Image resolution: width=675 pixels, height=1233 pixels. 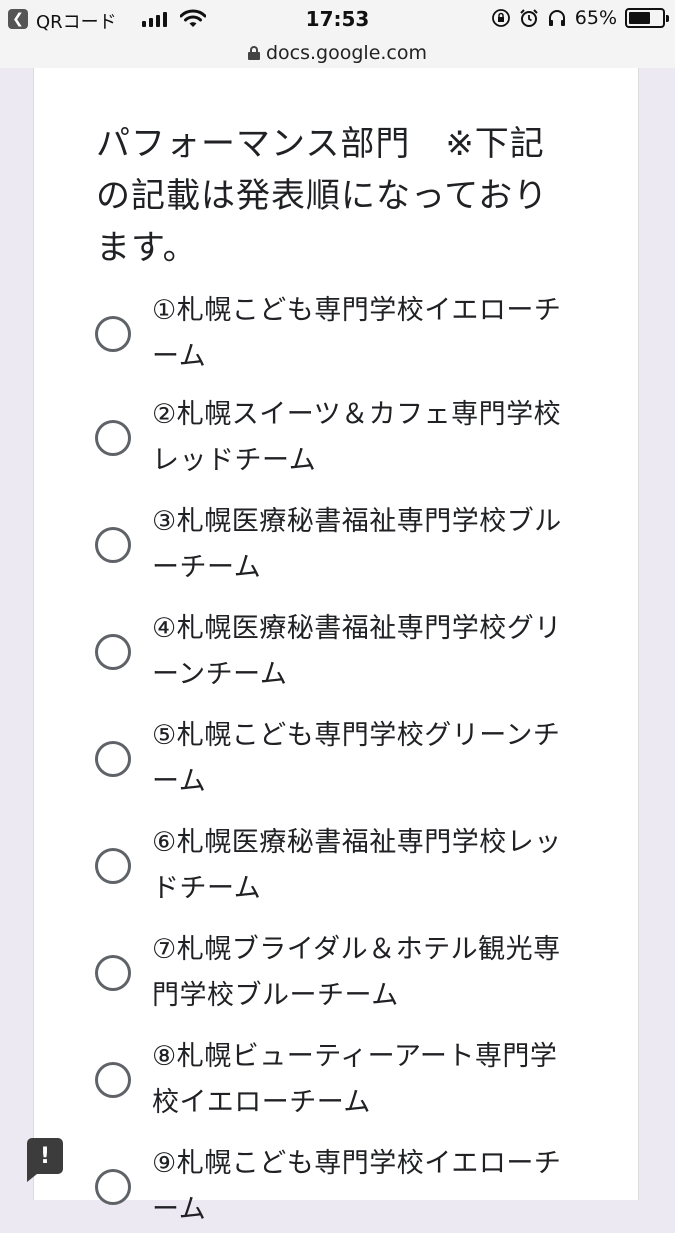 What do you see at coordinates (357, 334) in the screenshot?
I see `radio-option-label: ①札幌こども専門学校イエローチーム` at bounding box center [357, 334].